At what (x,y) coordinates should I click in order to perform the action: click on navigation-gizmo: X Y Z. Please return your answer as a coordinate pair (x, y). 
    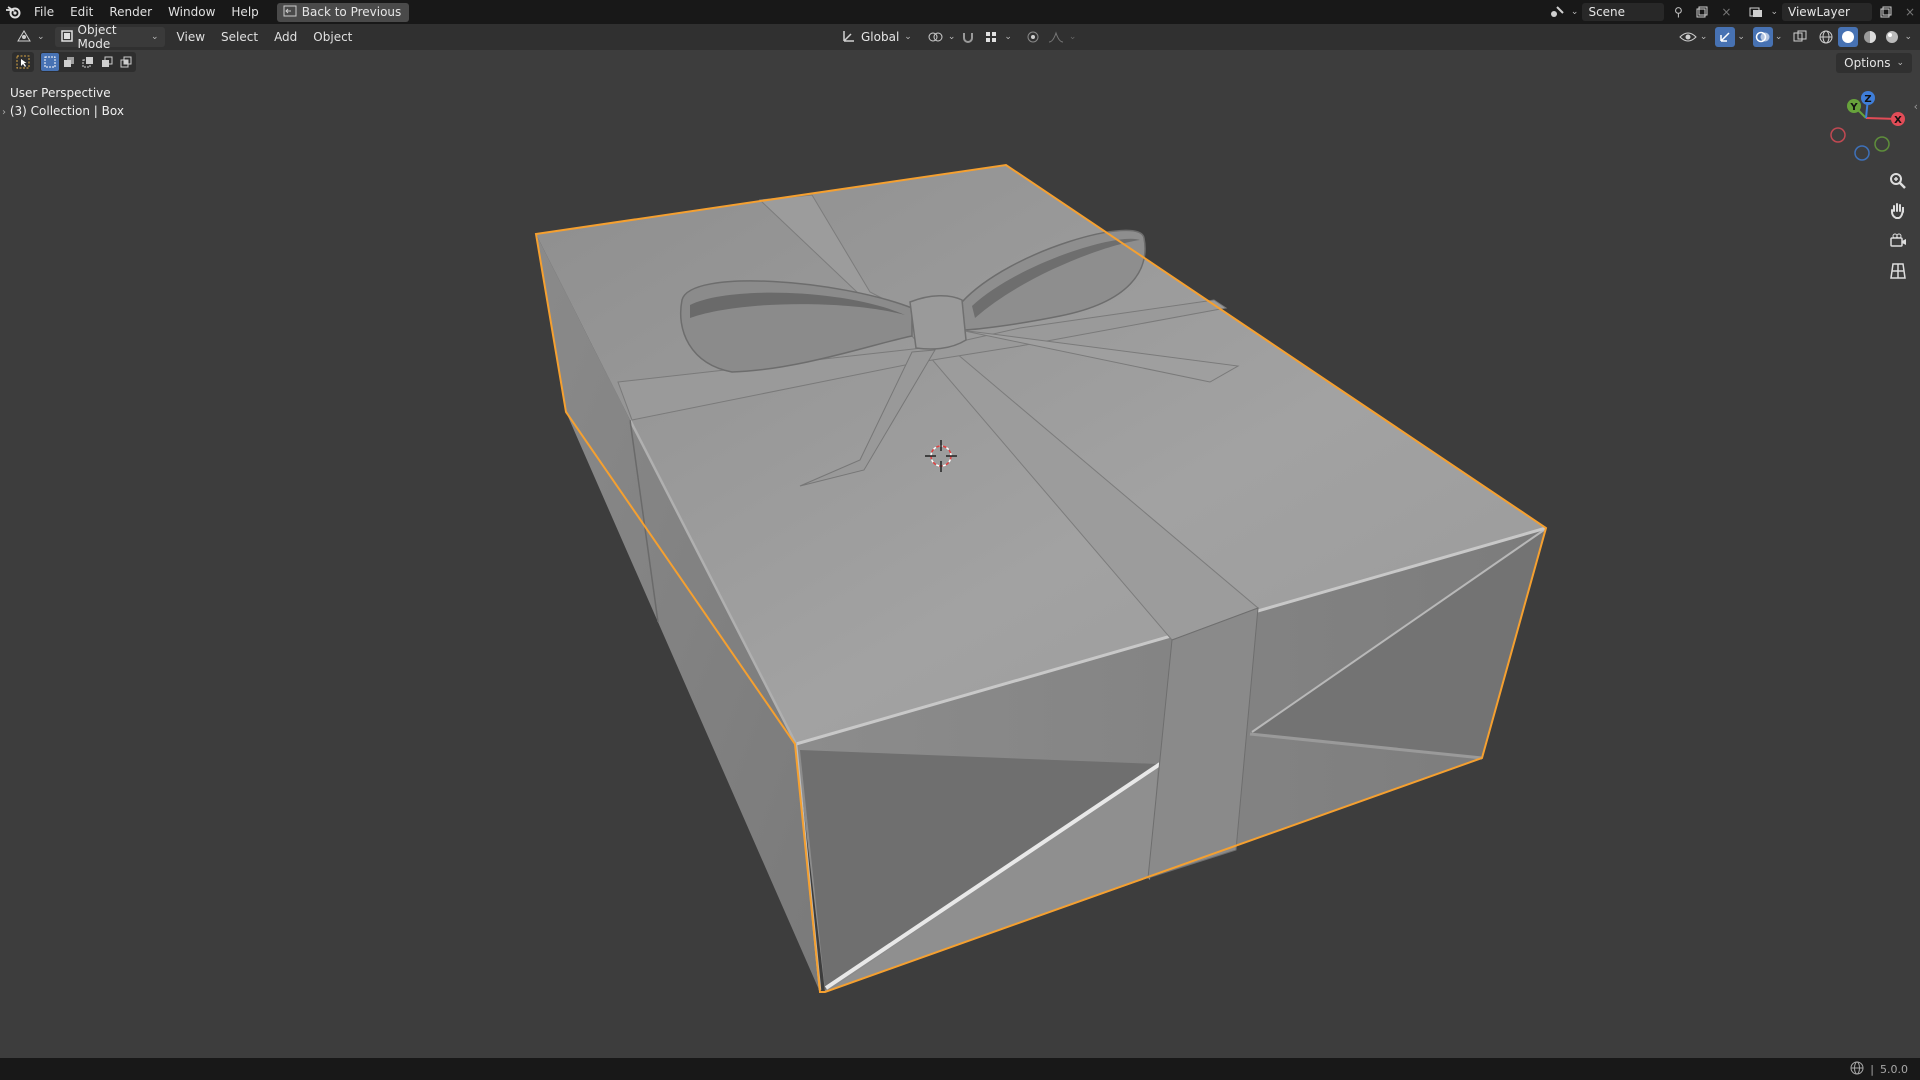
    Looking at the image, I should click on (1867, 126).